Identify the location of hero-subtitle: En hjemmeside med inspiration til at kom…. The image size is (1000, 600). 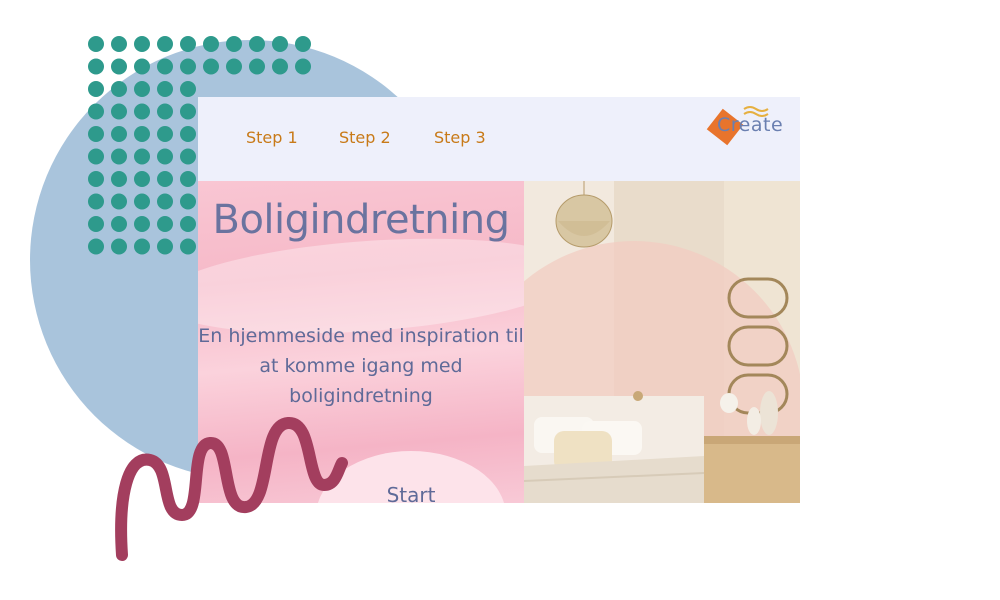
(361, 366).